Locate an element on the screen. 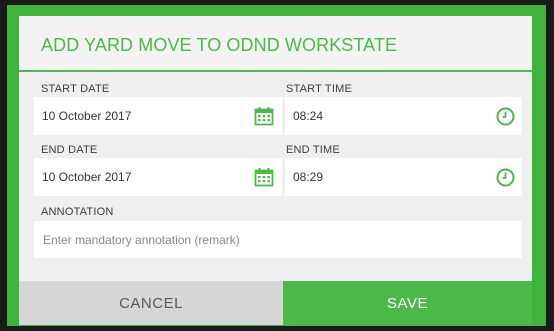 The image size is (554, 331). start-time-field: 08:24 is located at coordinates (403, 116).